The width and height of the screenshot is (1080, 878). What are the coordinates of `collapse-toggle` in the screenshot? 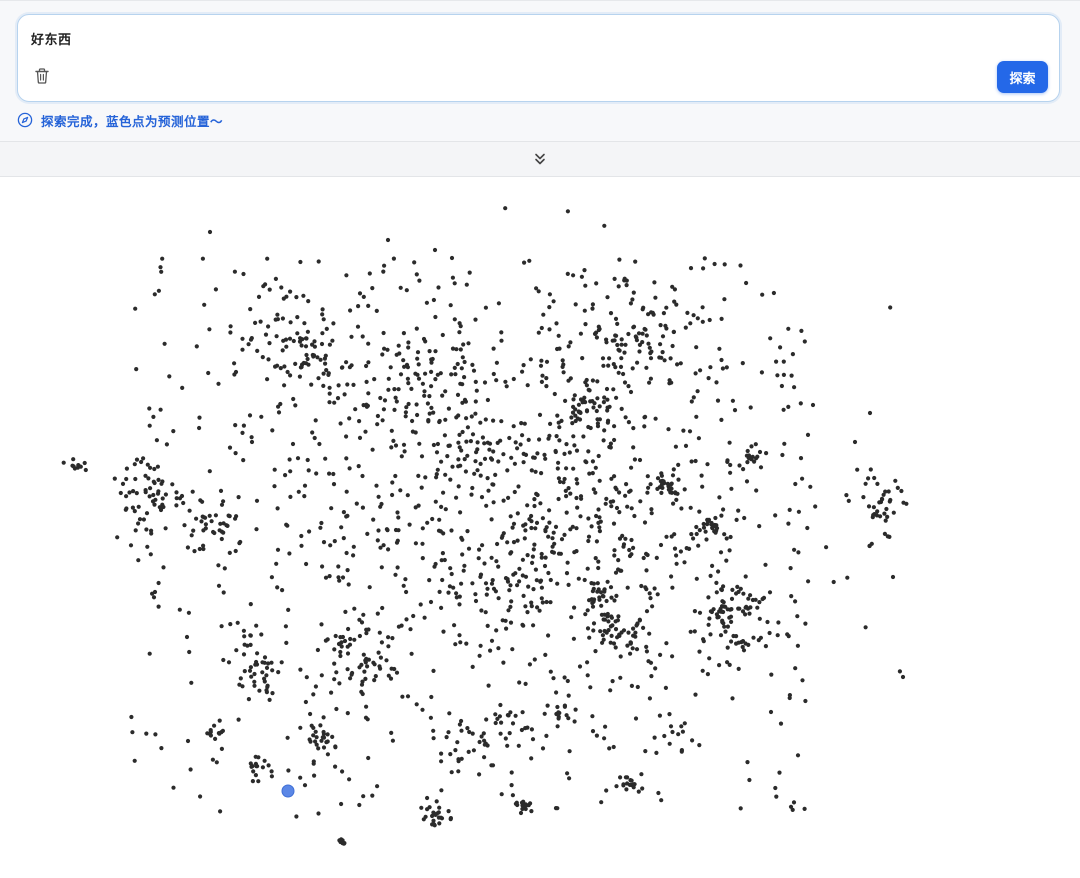 It's located at (540, 159).